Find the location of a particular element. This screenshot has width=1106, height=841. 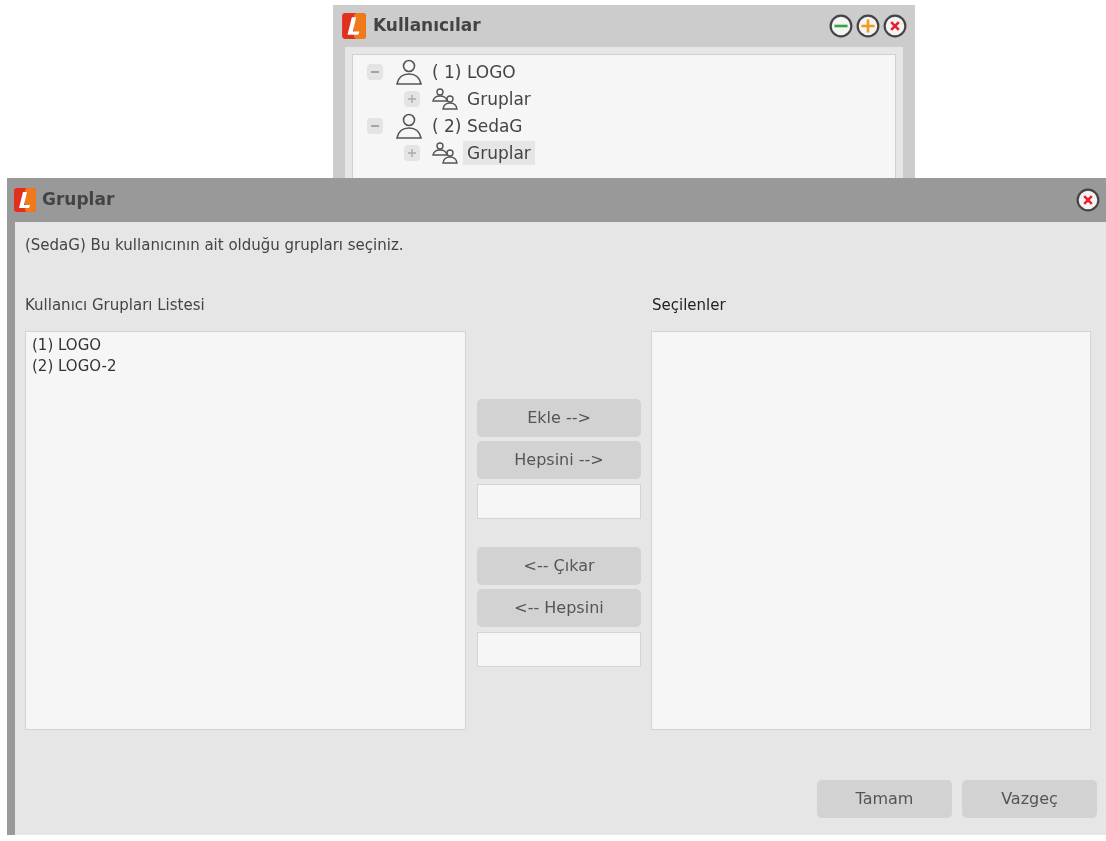

list-label: Seçilenler is located at coordinates (689, 305).